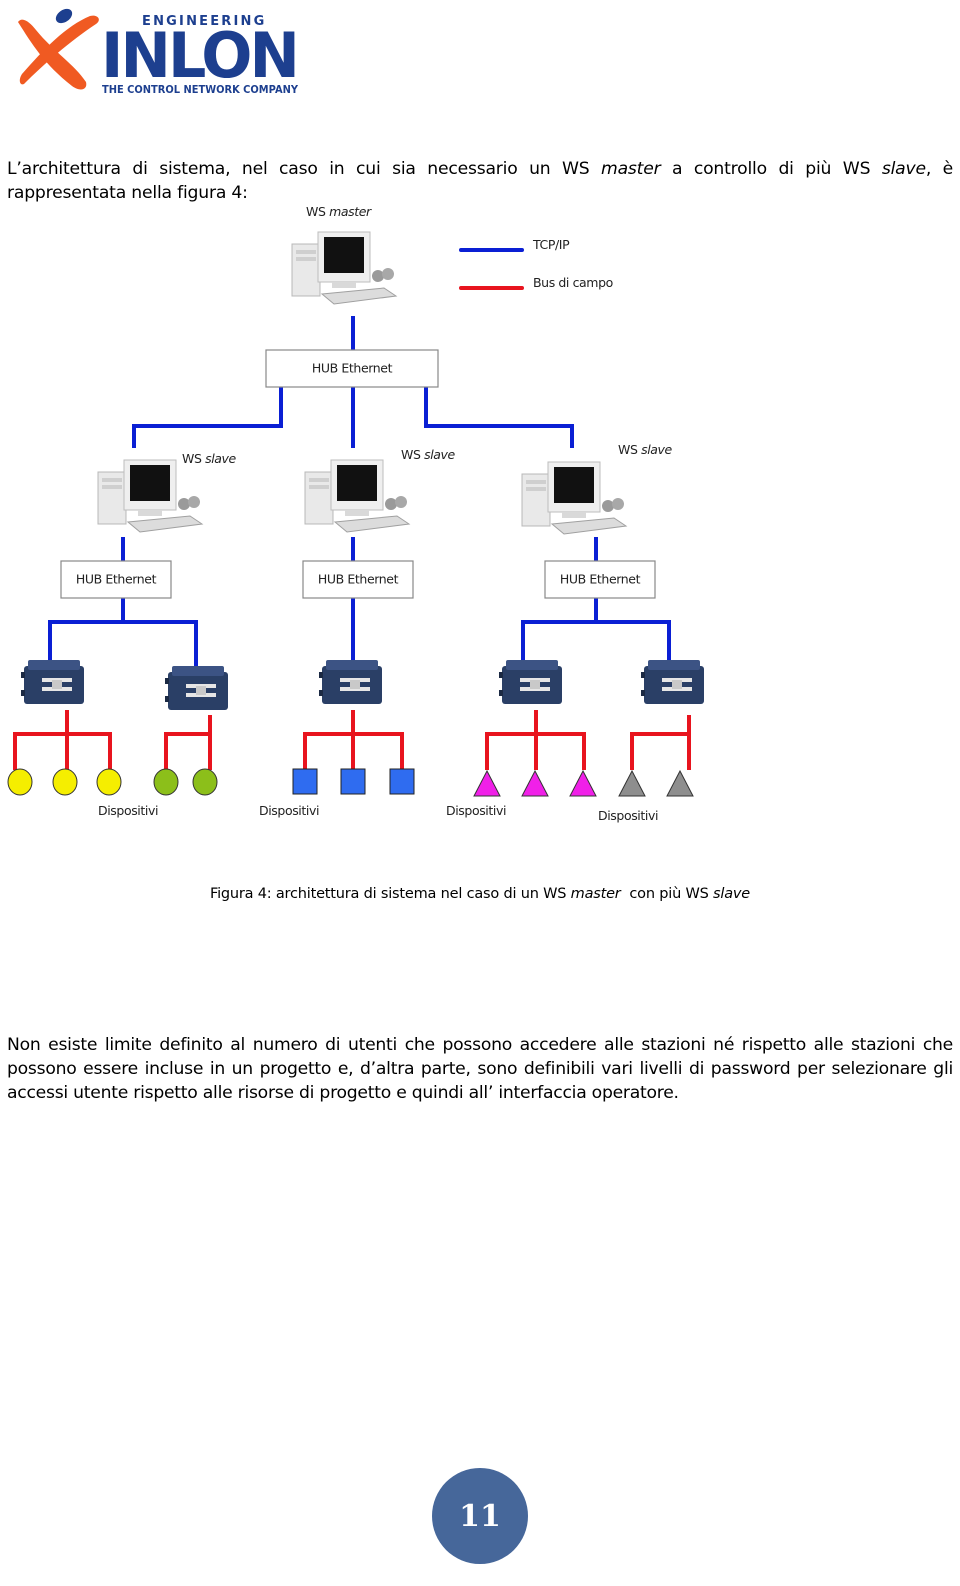 The width and height of the screenshot is (960, 1586). I want to click on intro-em-master: master, so click(631, 169).